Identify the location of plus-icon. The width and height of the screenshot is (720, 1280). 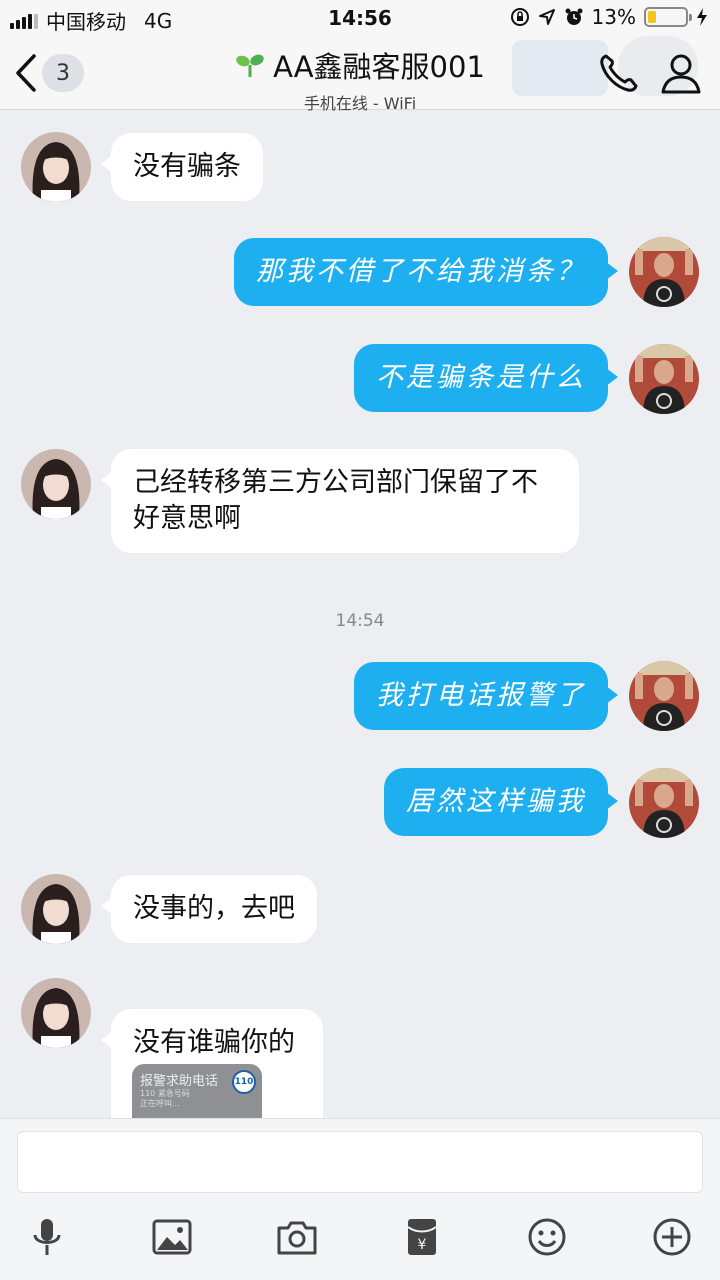
(672, 1237).